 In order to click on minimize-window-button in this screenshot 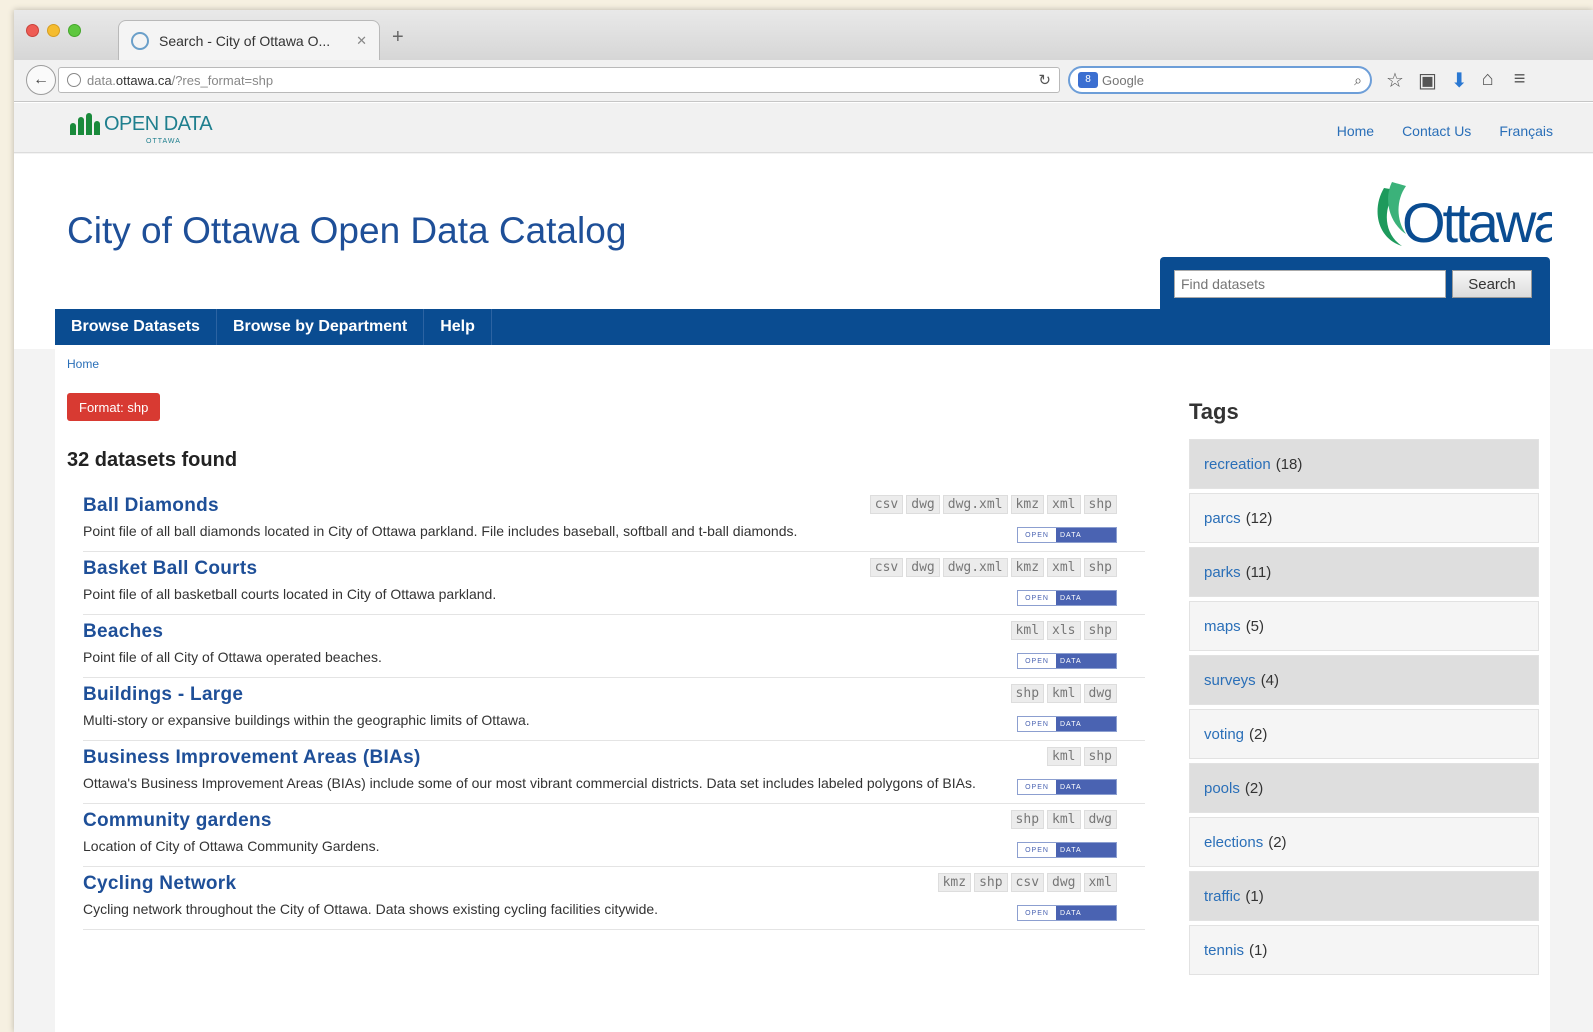, I will do `click(53, 30)`.